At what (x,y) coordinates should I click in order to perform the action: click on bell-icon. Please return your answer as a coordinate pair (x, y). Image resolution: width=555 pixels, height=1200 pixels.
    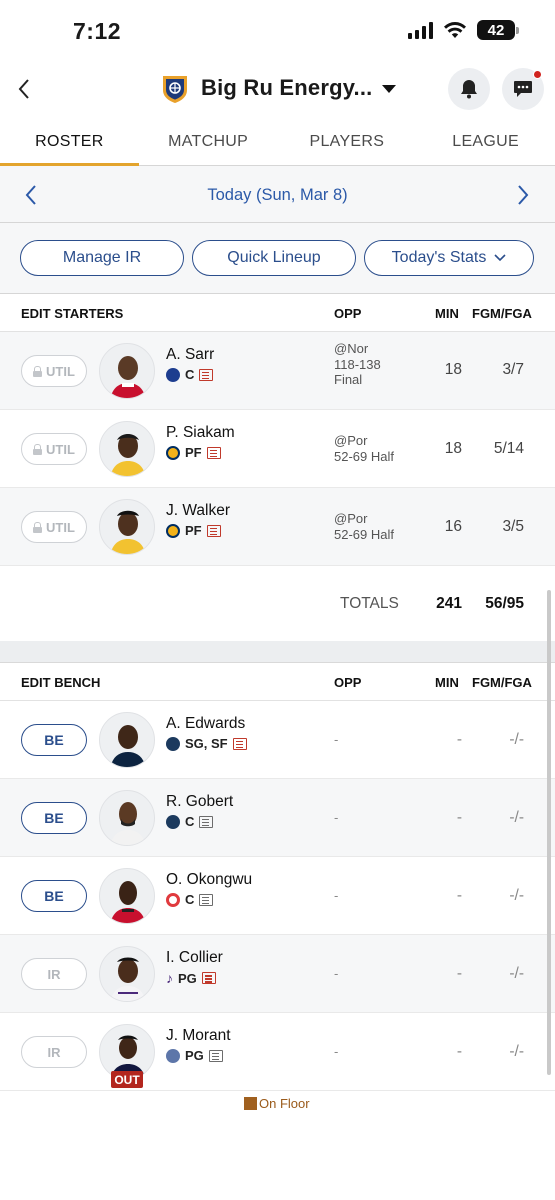
    Looking at the image, I should click on (469, 89).